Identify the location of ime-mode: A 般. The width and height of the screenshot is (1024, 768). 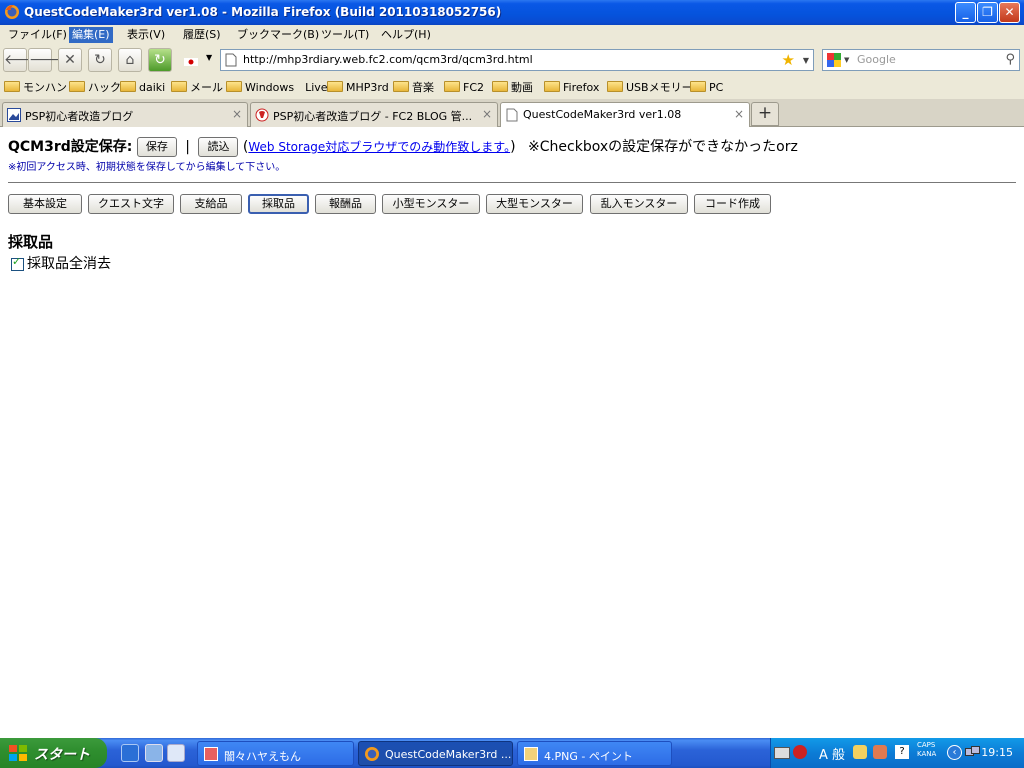
(832, 753).